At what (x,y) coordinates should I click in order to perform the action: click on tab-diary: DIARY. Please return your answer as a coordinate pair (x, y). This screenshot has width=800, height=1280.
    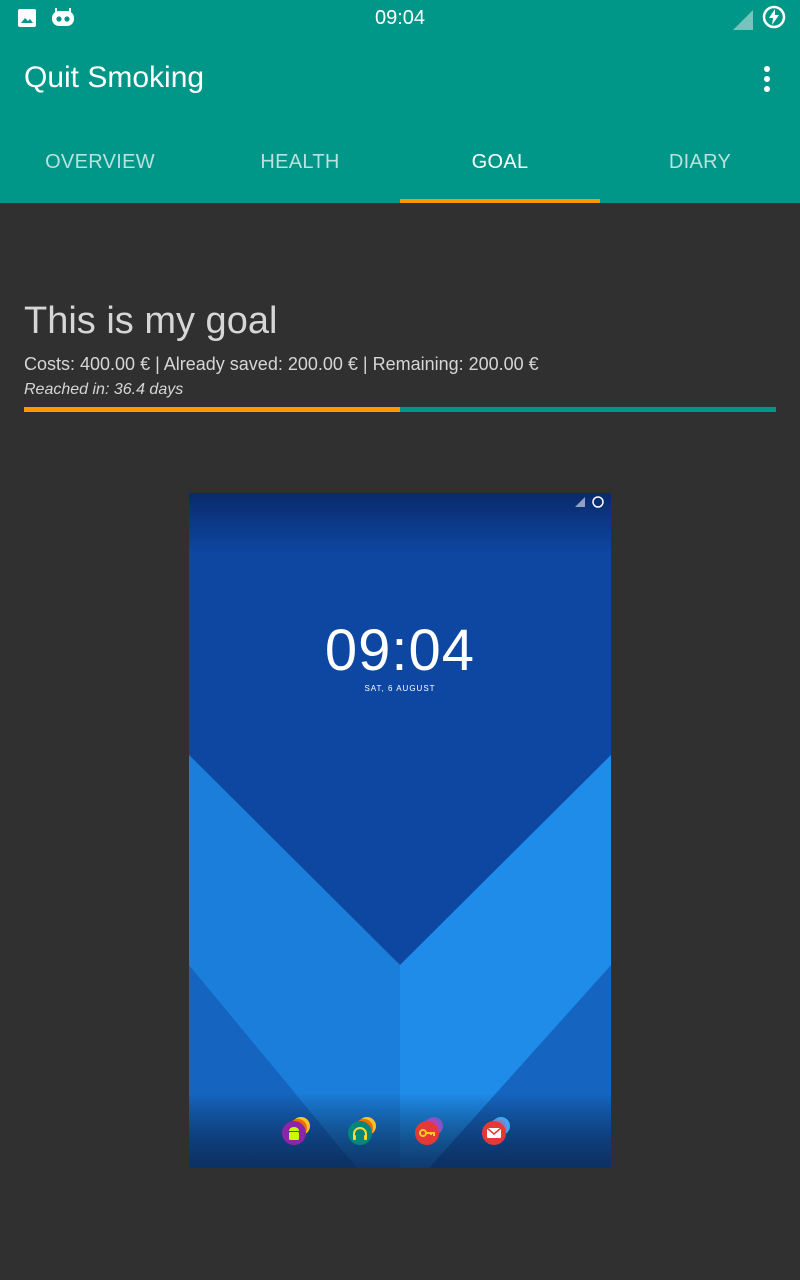
    Looking at the image, I should click on (700, 162).